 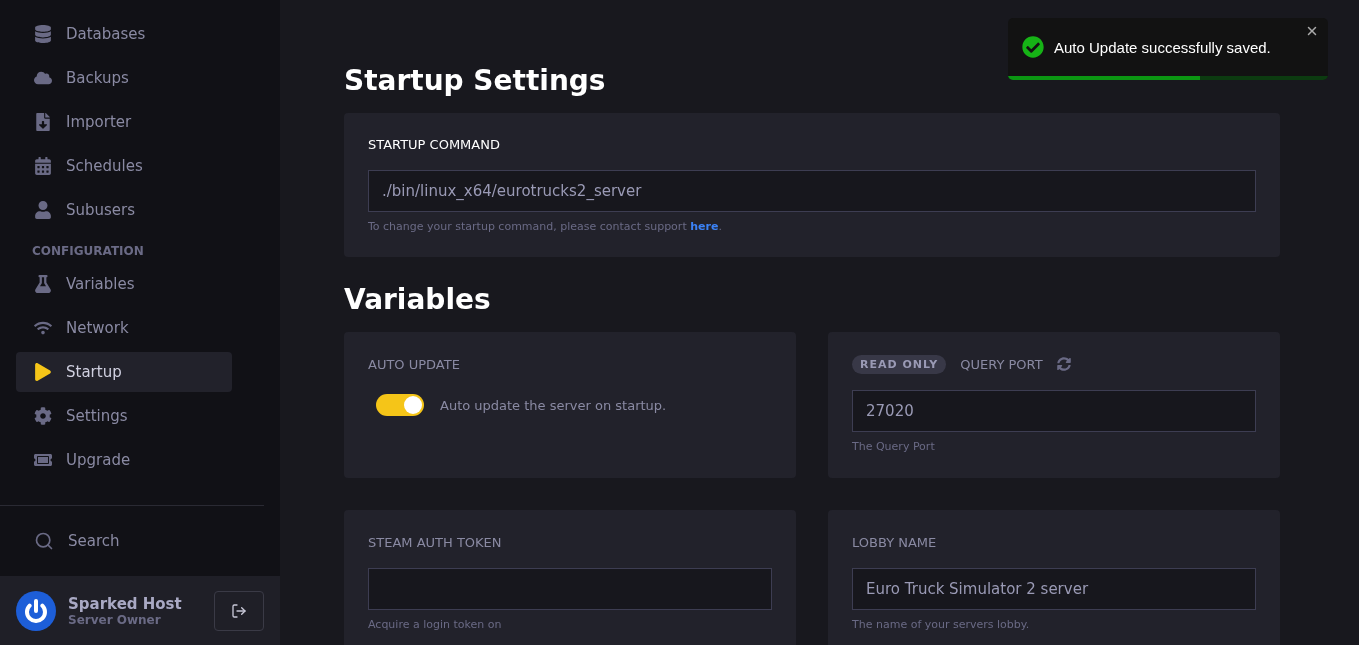 I want to click on variable-label: QUERY PORT, so click(x=1001, y=364).